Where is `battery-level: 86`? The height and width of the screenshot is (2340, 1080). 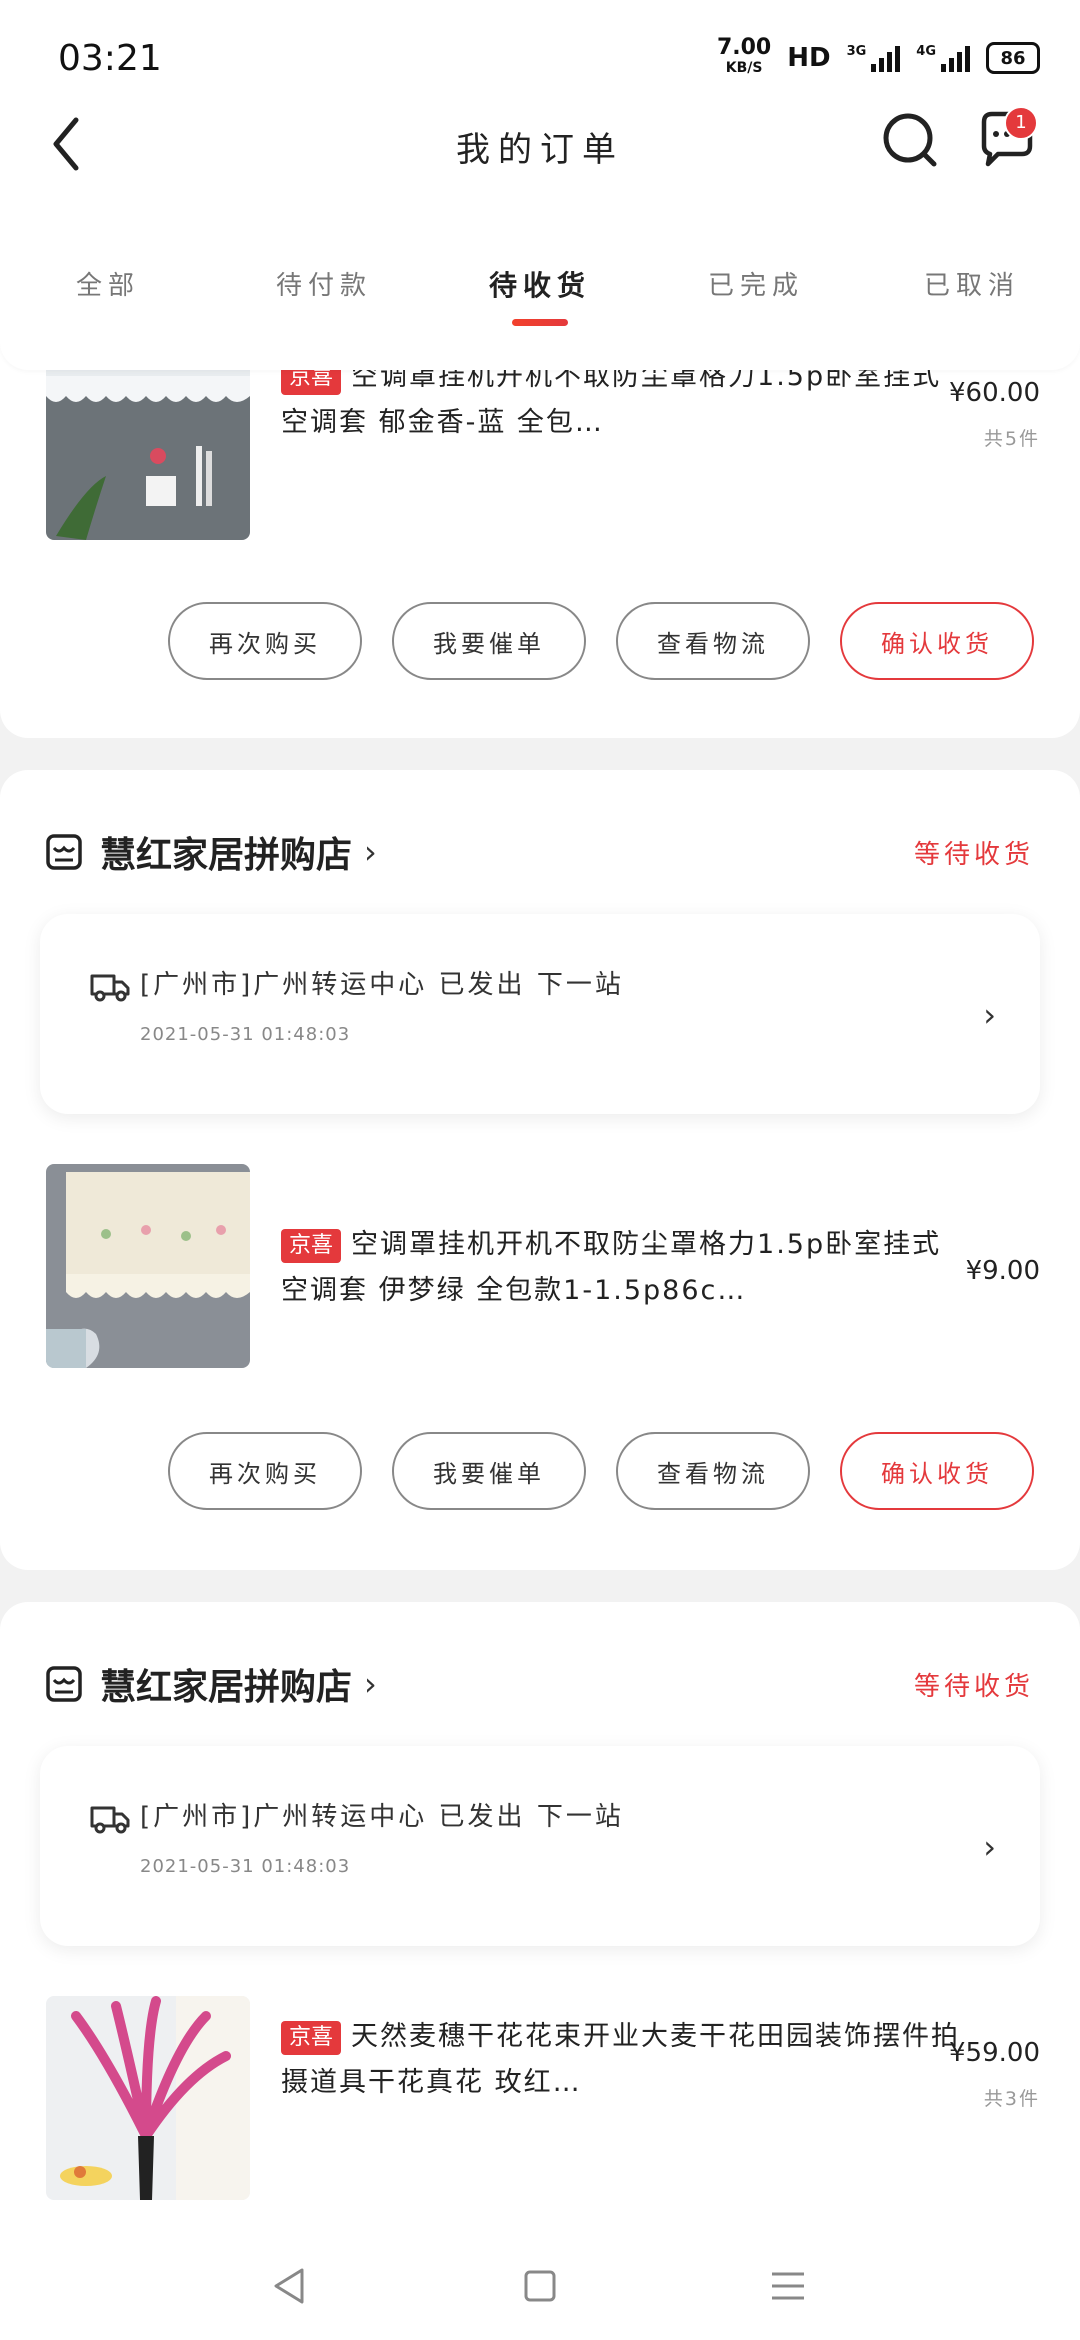
battery-level: 86 is located at coordinates (1013, 58).